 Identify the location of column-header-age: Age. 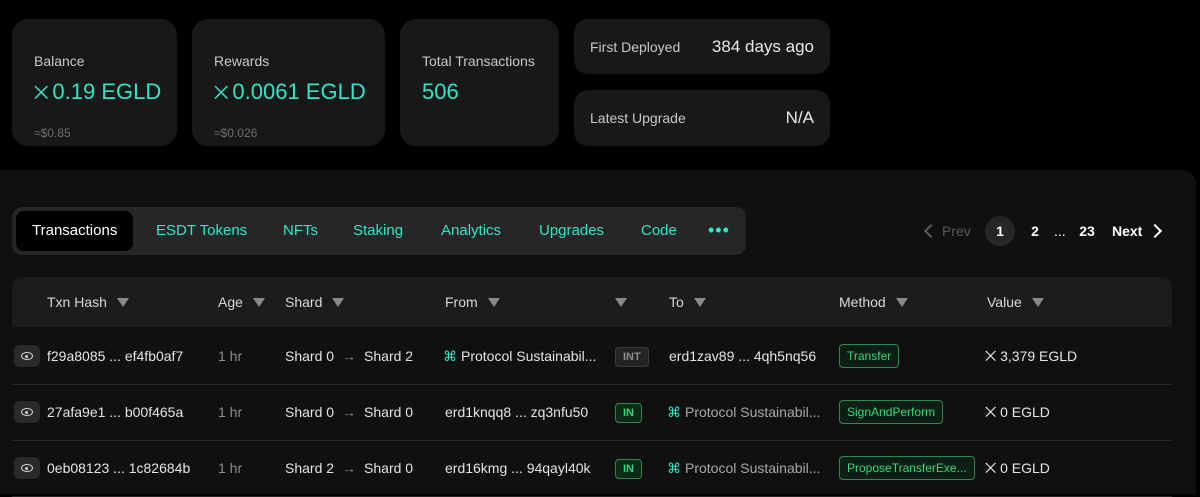
(241, 302).